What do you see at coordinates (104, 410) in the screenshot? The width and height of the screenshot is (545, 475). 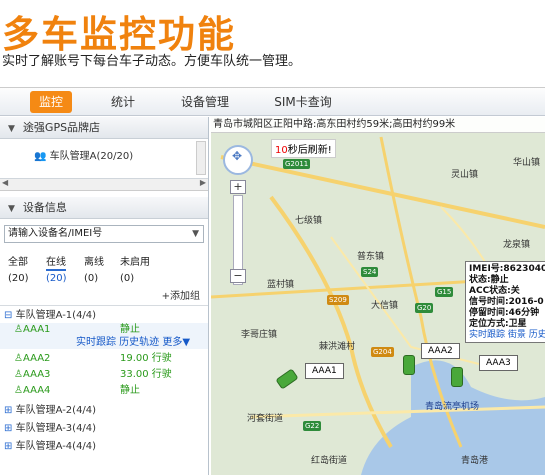 I see `group-item: ⊞ 车队管理A-2(4/4)` at bounding box center [104, 410].